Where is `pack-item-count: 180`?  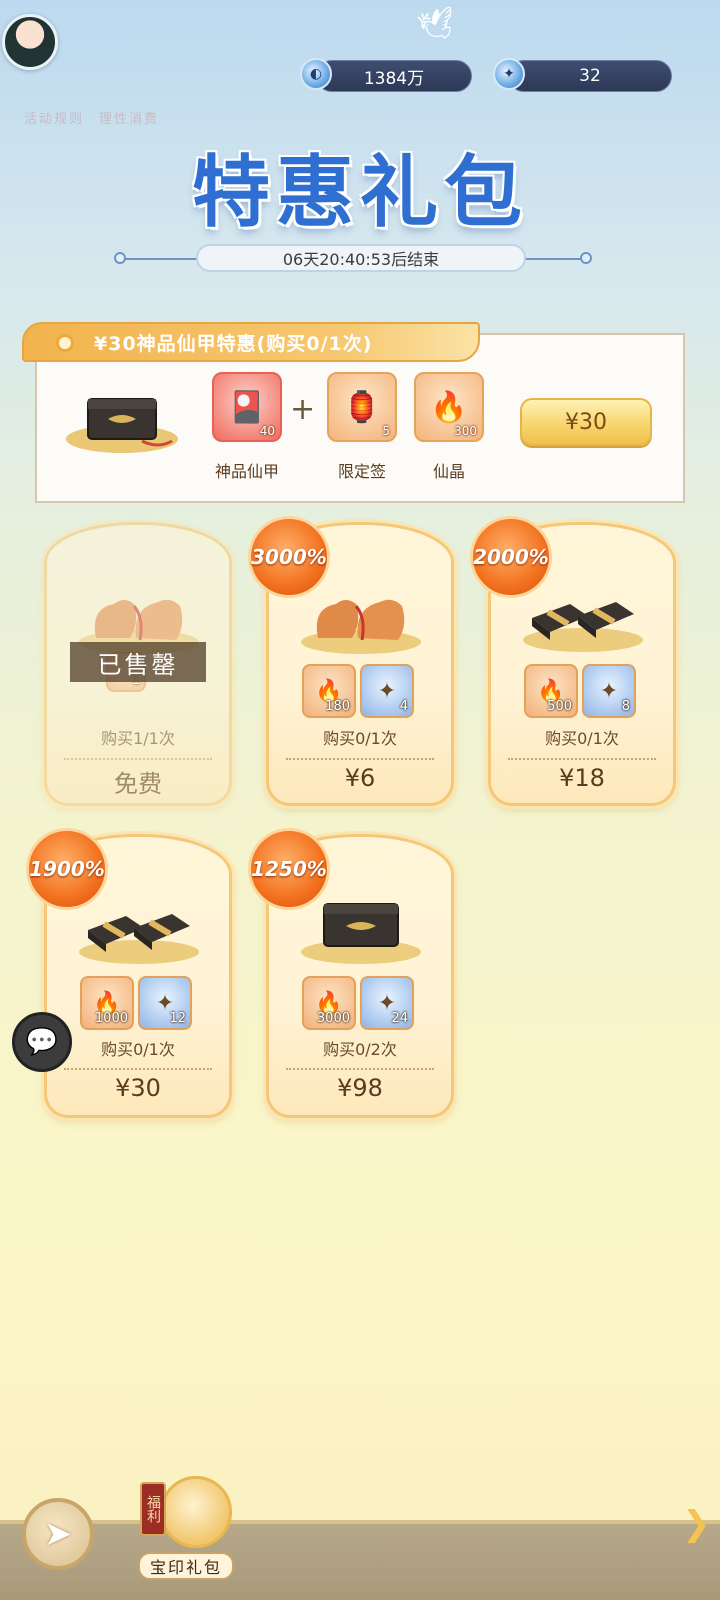
pack-item-count: 180 is located at coordinates (337, 706).